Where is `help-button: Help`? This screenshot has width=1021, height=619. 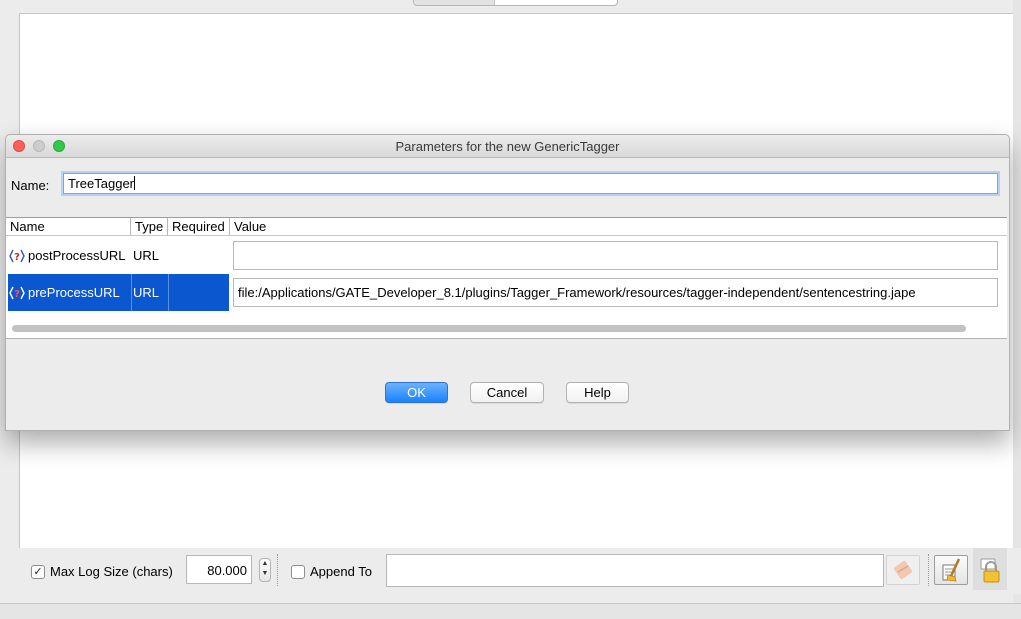
help-button: Help is located at coordinates (597, 392).